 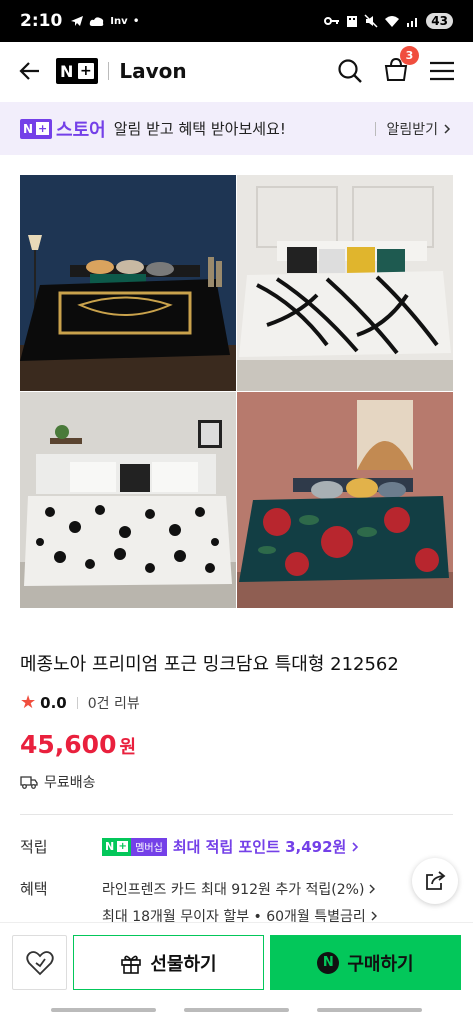 I want to click on cart-button: 3, so click(x=401, y=66).